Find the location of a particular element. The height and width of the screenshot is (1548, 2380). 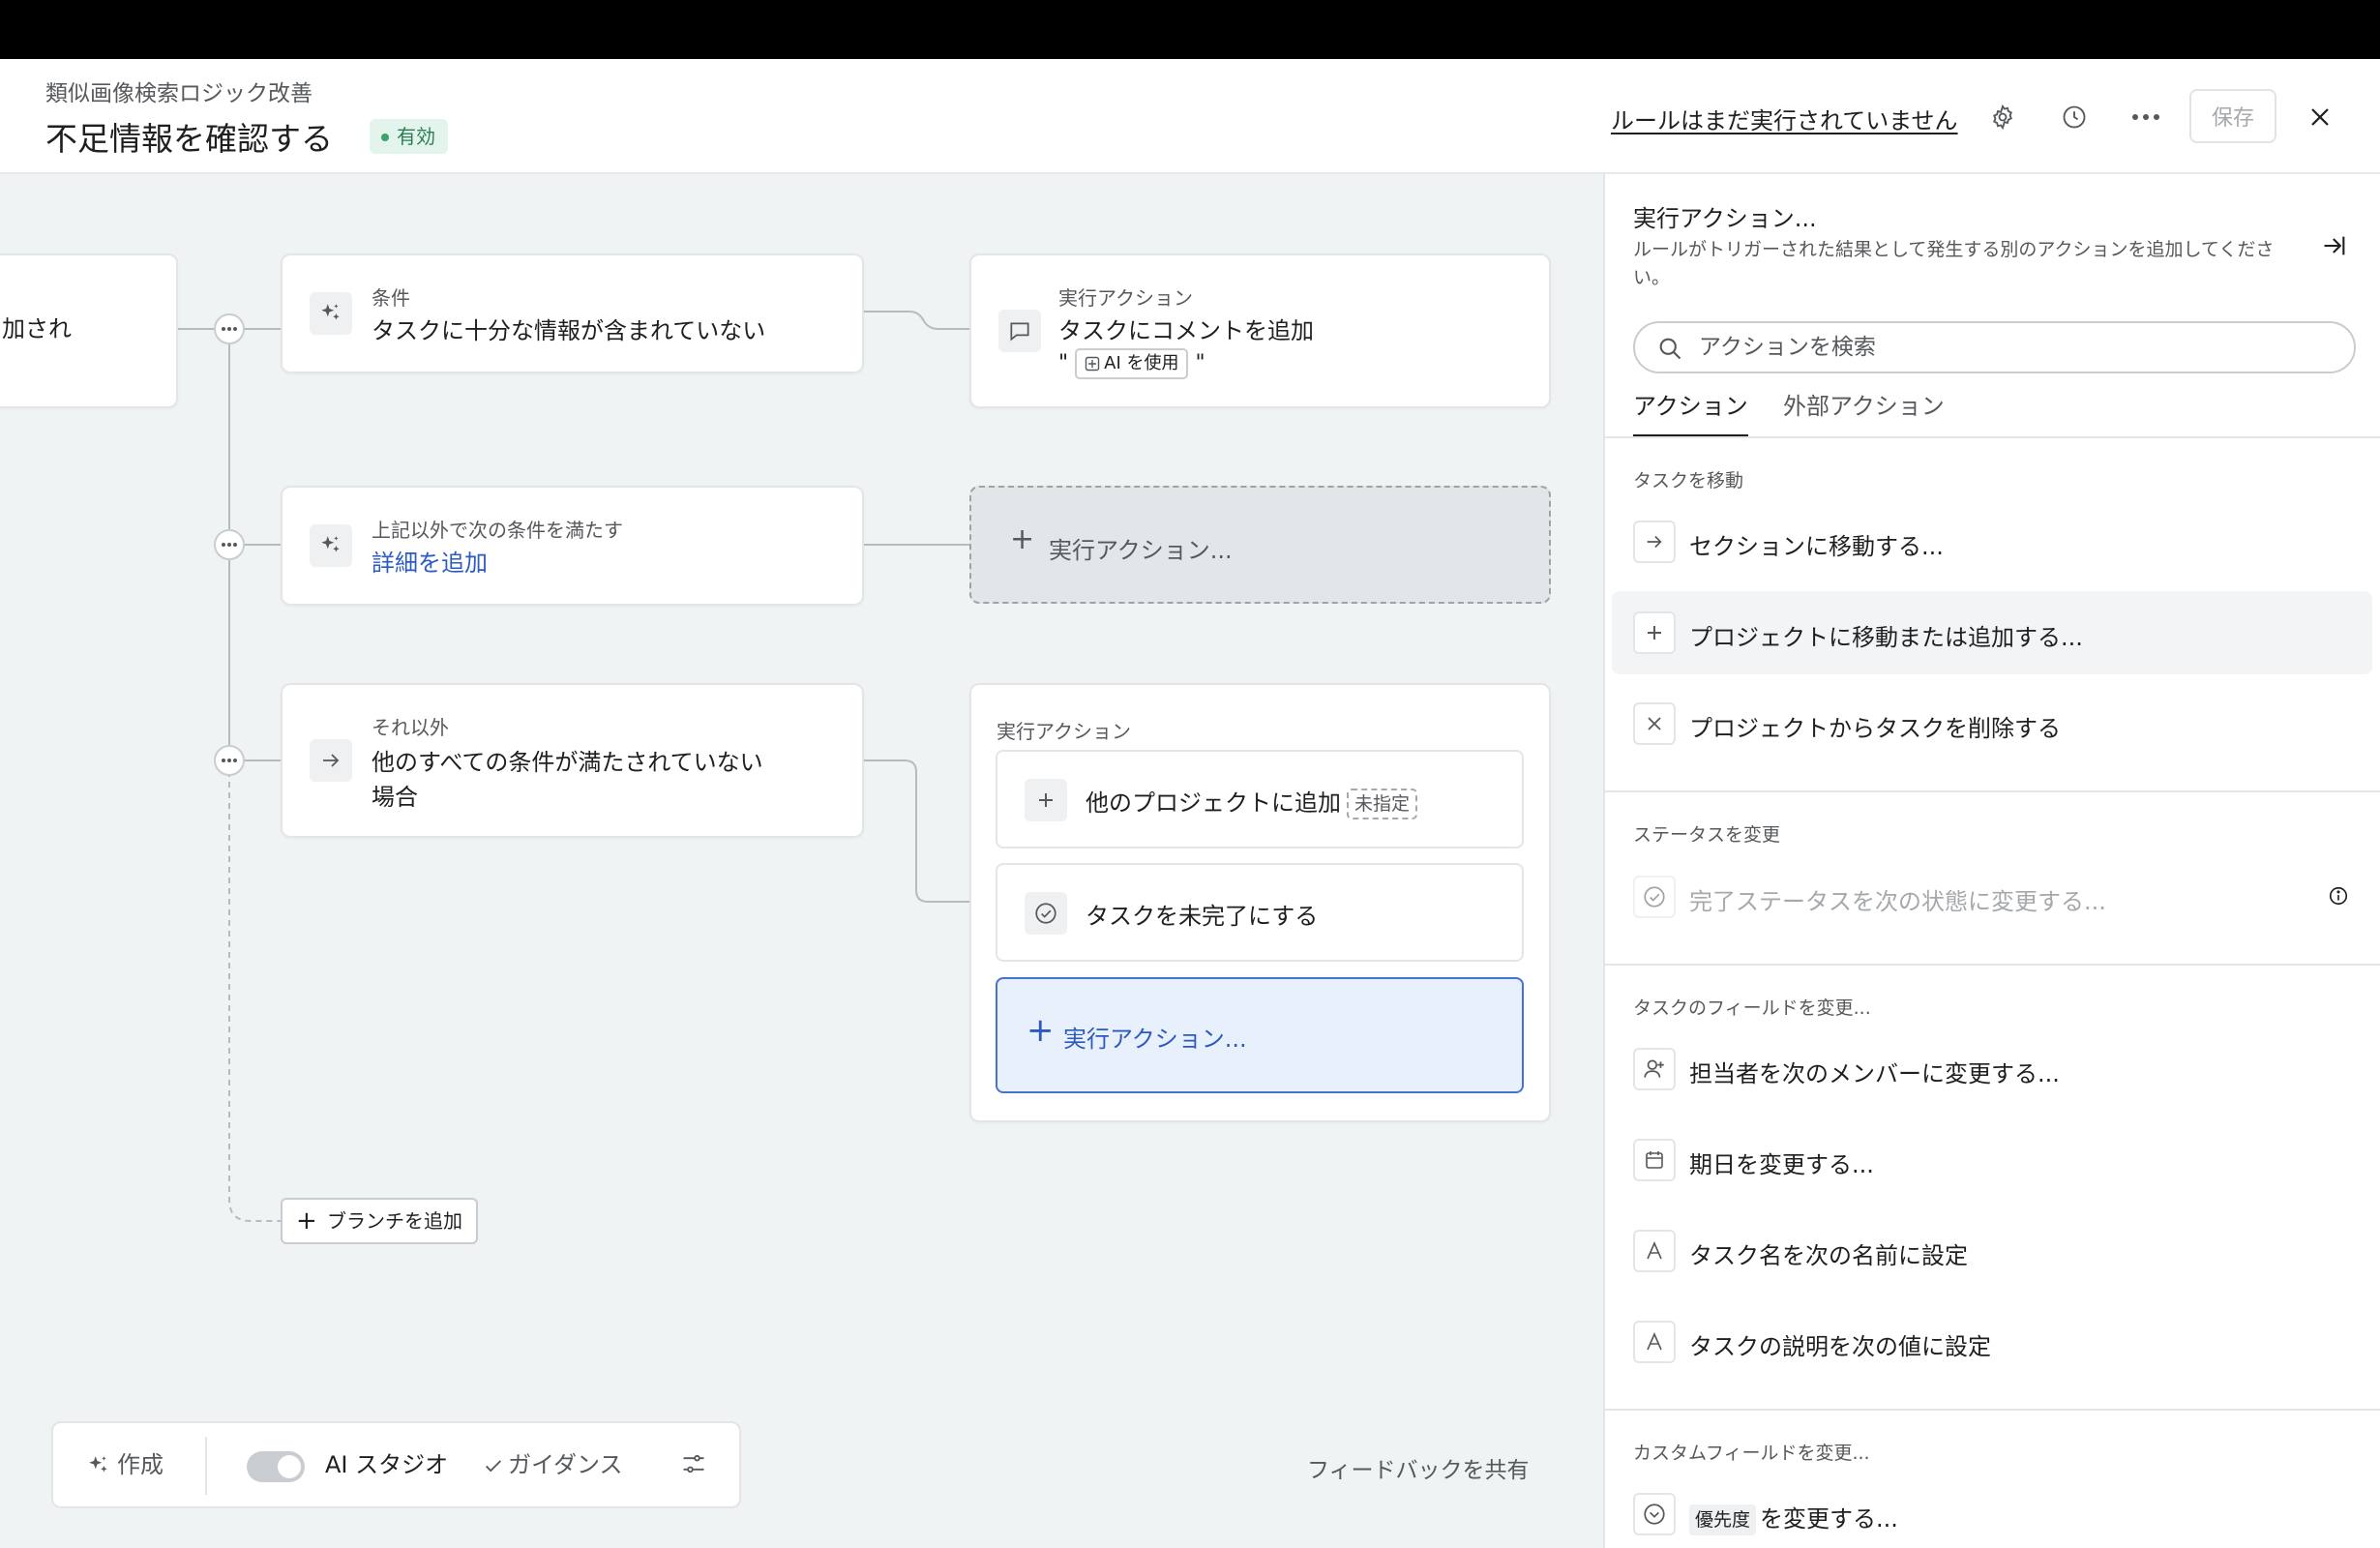

quote-open: " is located at coordinates (1064, 363).